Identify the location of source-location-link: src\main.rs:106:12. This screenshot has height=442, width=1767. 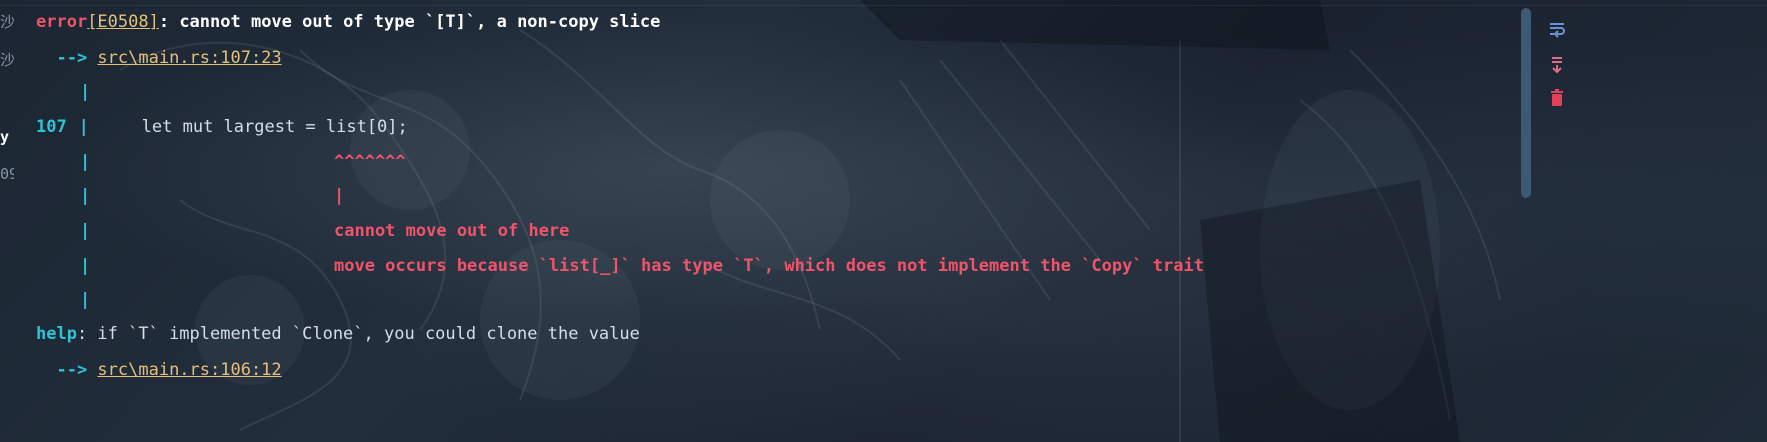
(189, 370).